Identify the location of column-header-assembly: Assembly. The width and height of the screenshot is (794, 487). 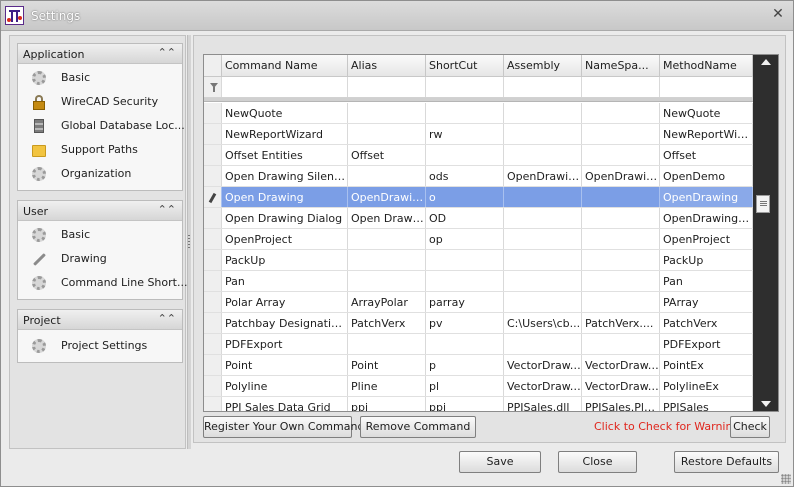
(543, 65).